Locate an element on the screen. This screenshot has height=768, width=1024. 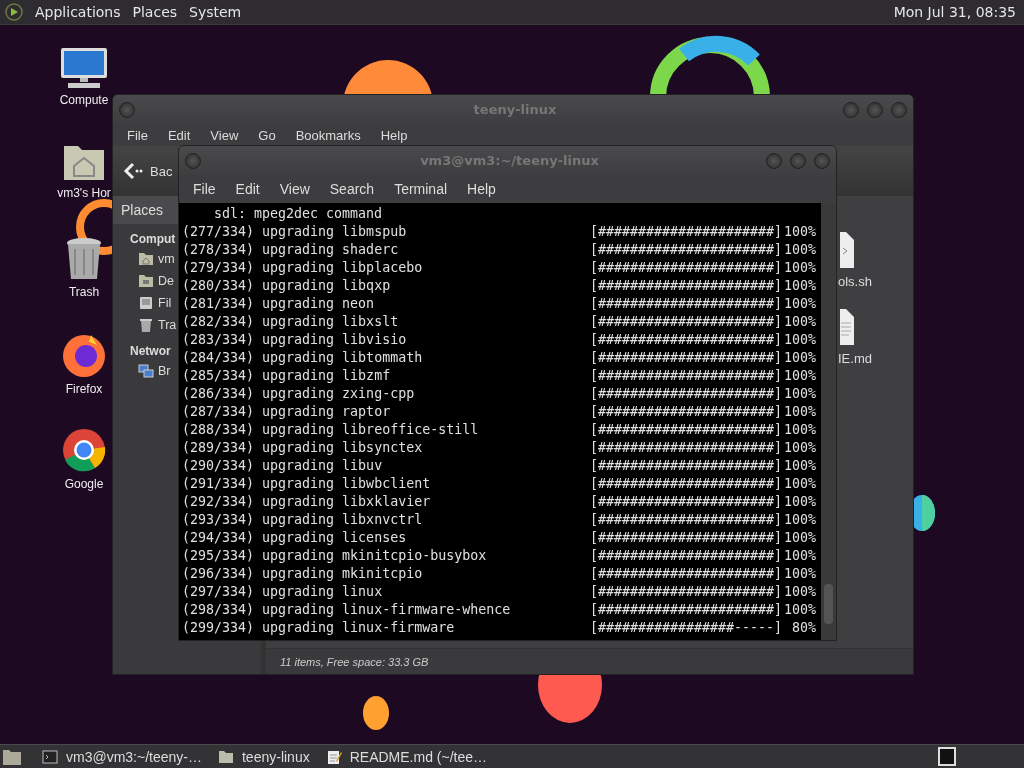
menu-item: Terminal is located at coordinates (421, 189).